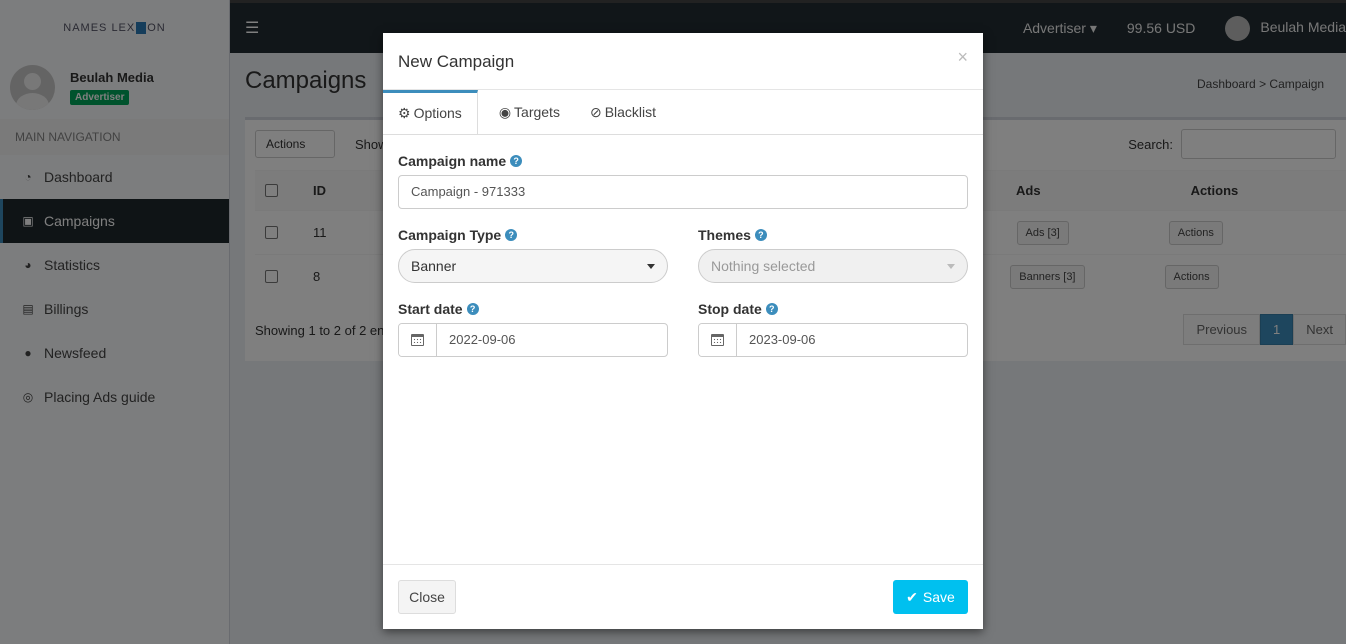 The height and width of the screenshot is (644, 1346). What do you see at coordinates (683, 596) in the screenshot?
I see `modal-footer: Close ✔ Save` at bounding box center [683, 596].